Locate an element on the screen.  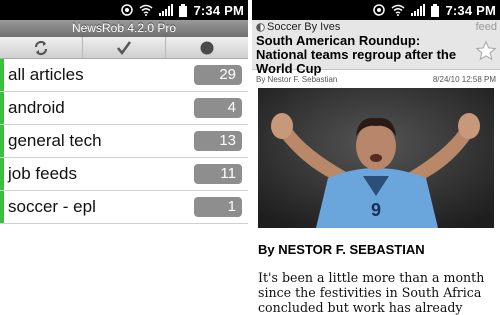
article-byline: By NESTOR F. SEBASTIAN is located at coordinates (341, 249).